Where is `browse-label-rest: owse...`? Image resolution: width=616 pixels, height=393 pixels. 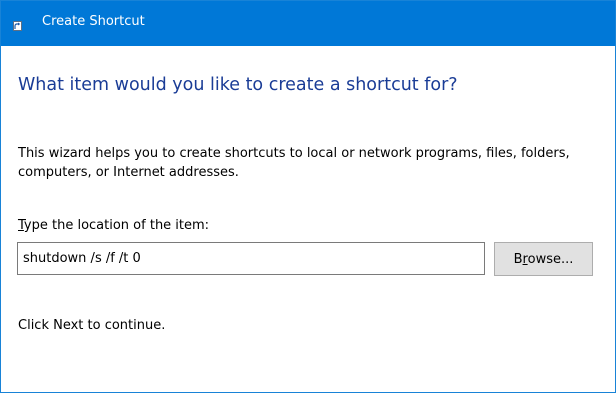 browse-label-rest: owse... is located at coordinates (550, 259).